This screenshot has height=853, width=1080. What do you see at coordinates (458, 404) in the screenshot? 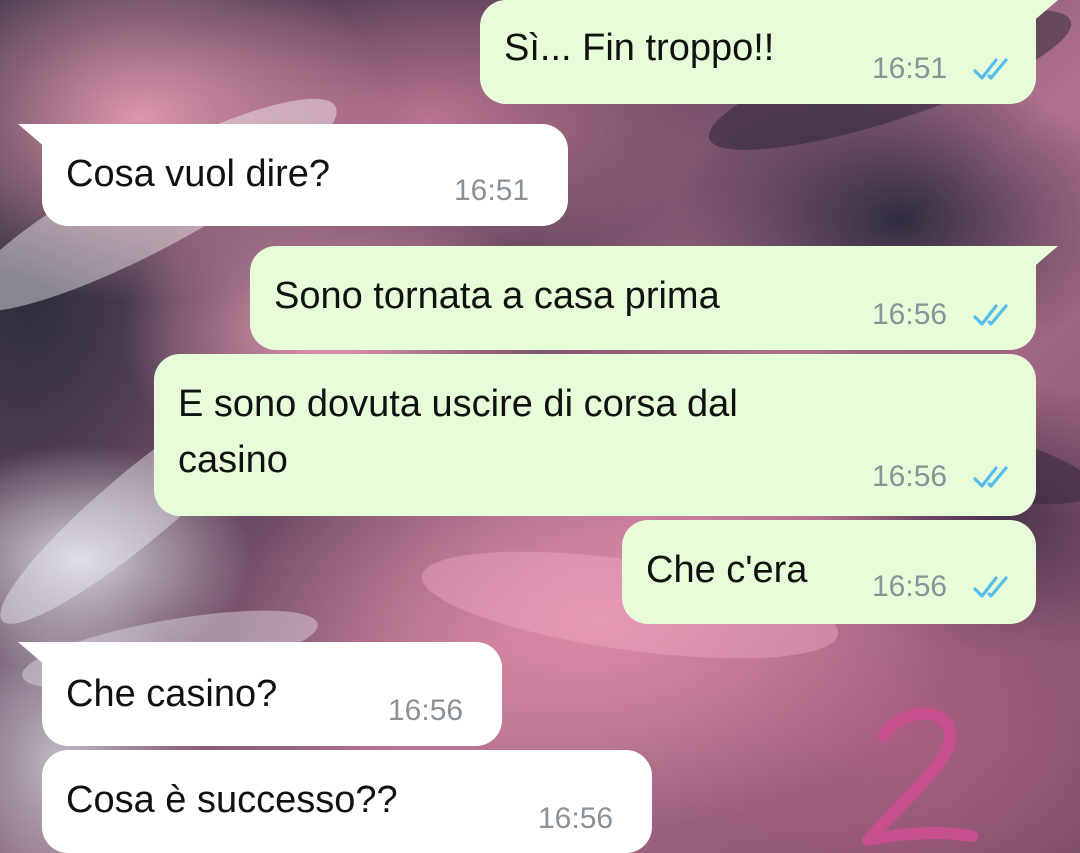
I see `message-text-line: E sono dovuta uscire di corsa dal` at bounding box center [458, 404].